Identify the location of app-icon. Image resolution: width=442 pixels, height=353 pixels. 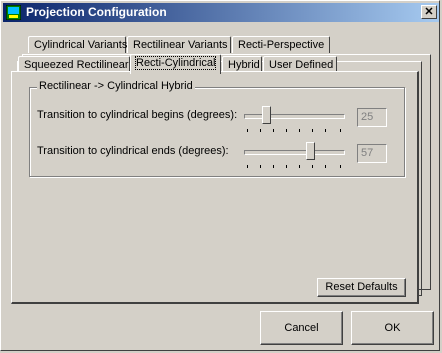
(13, 12).